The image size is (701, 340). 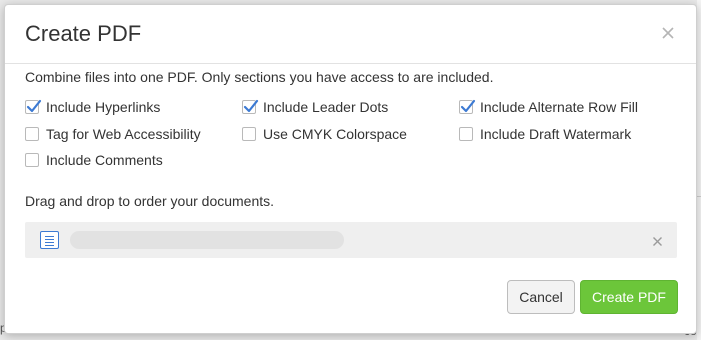 I want to click on close-icon, so click(x=668, y=33).